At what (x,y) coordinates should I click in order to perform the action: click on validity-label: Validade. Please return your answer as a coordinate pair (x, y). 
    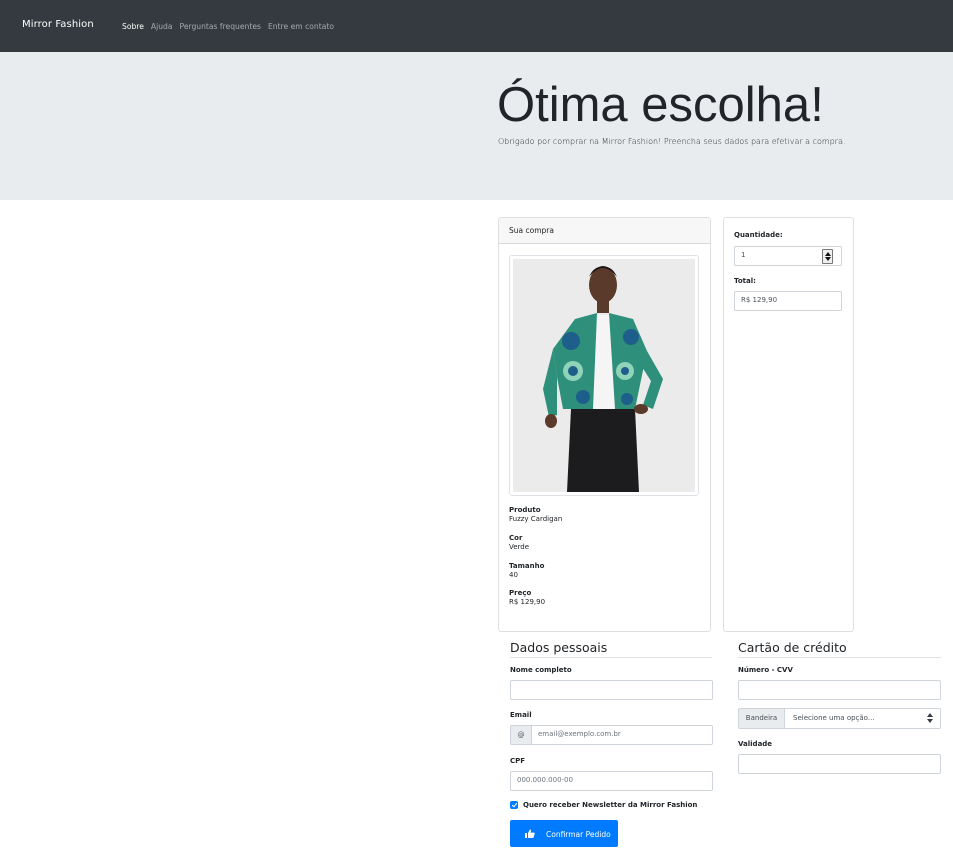
    Looking at the image, I should click on (755, 744).